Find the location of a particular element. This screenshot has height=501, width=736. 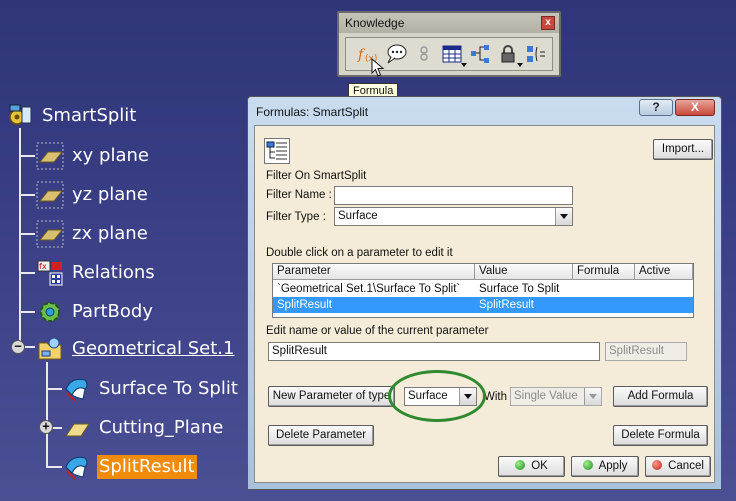

relations-icon: fx is located at coordinates (50, 273).